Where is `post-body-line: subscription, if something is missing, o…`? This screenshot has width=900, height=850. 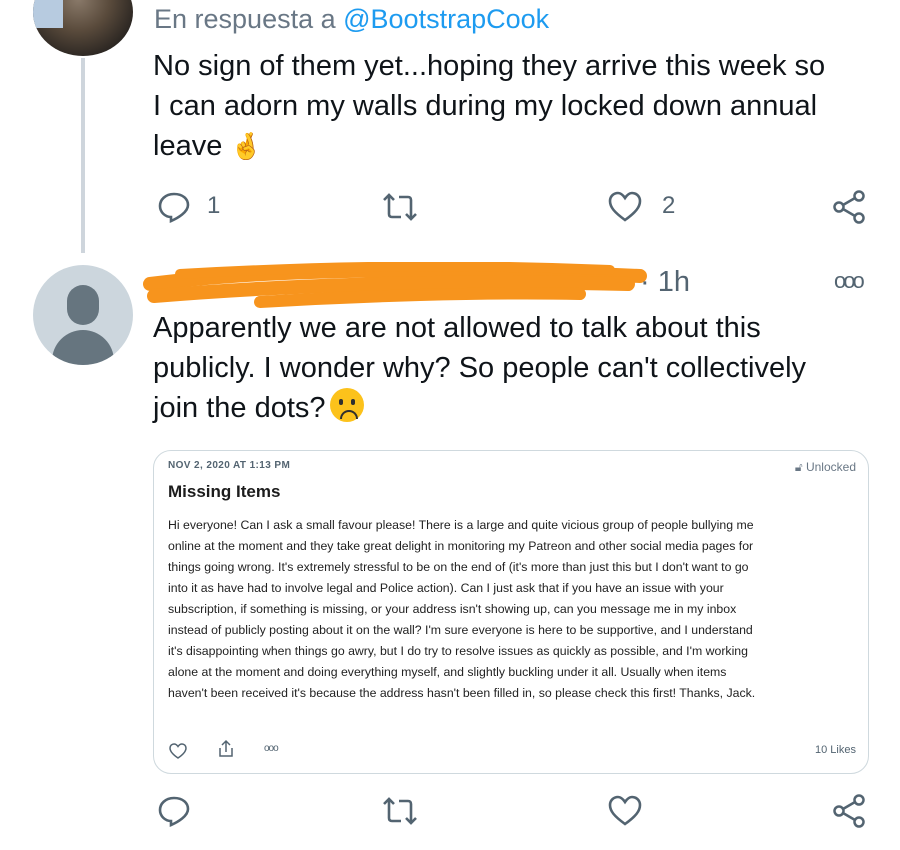
post-body-line: subscription, if something is missing, o… is located at coordinates (452, 609).